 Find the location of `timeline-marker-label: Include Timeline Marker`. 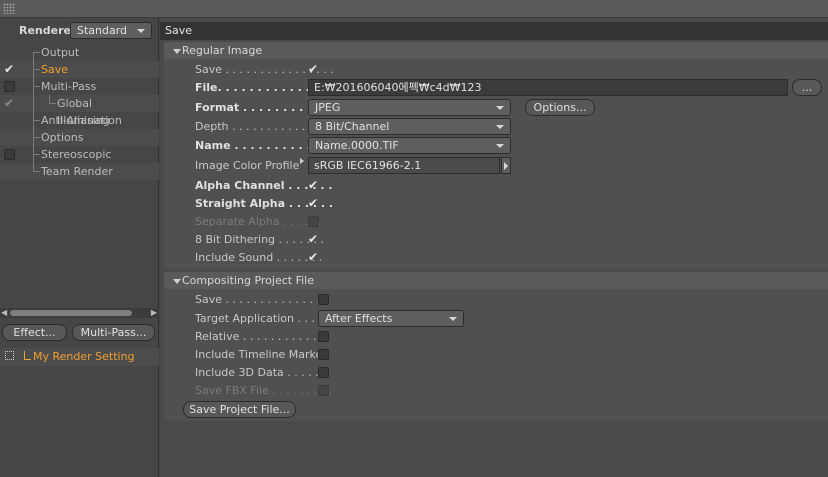

timeline-marker-label: Include Timeline Marker is located at coordinates (261, 354).